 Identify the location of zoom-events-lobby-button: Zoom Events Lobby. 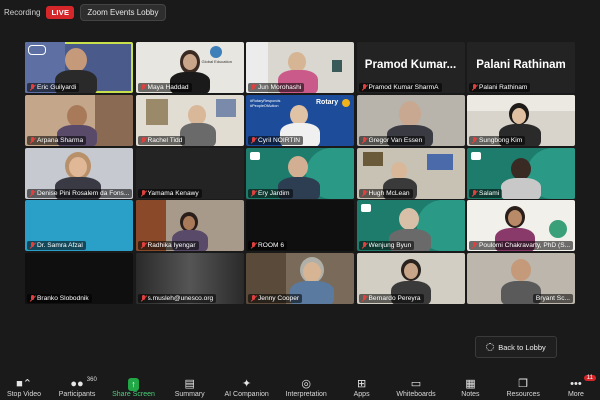
(123, 12).